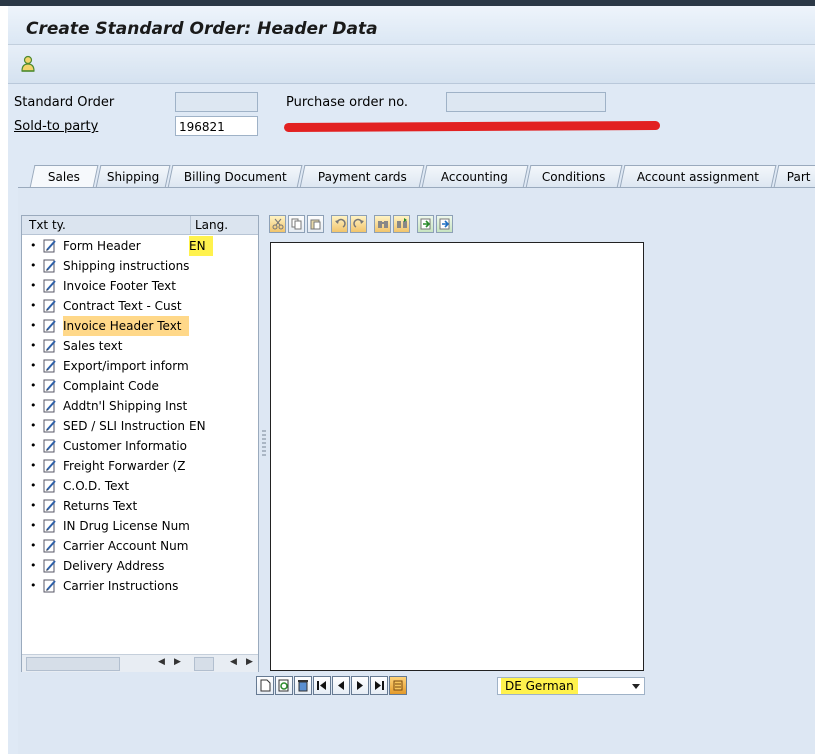 The width and height of the screenshot is (815, 754). Describe the element at coordinates (140, 663) in the screenshot. I see `list-horizontal-scrollbar: ◀ ▶ ◀ ▶` at that location.